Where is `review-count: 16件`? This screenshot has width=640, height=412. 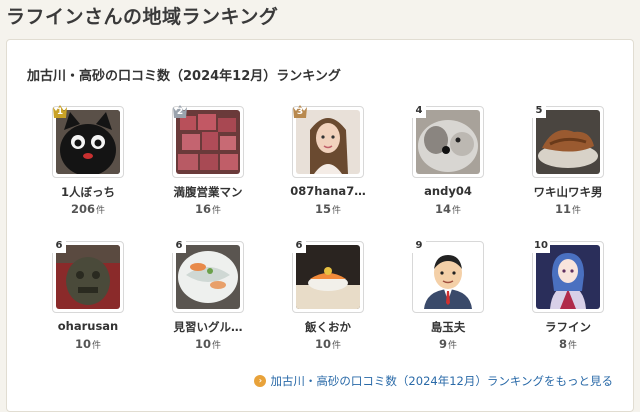 review-count: 16件 is located at coordinates (208, 209).